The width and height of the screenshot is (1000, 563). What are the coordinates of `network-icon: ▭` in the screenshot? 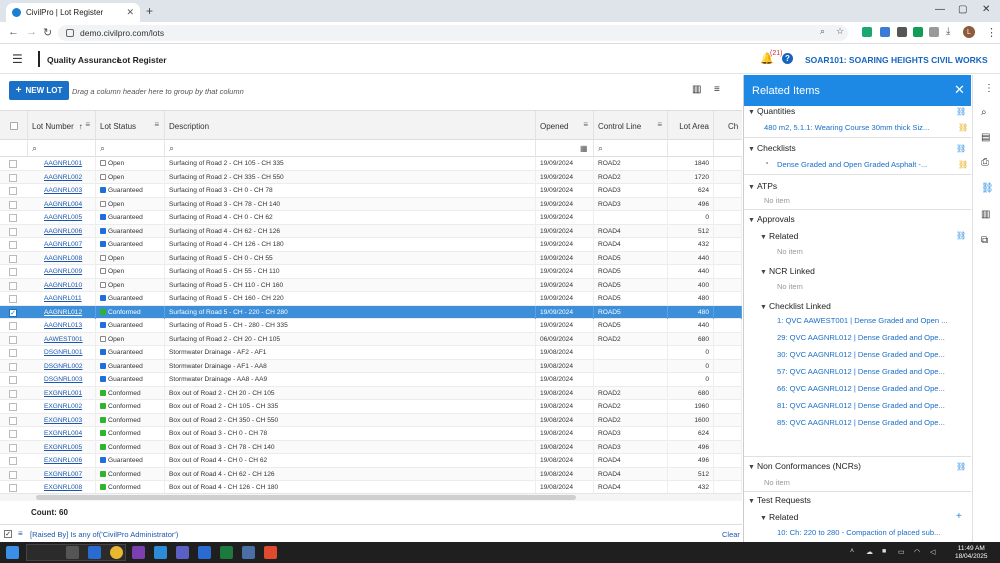 It's located at (901, 552).